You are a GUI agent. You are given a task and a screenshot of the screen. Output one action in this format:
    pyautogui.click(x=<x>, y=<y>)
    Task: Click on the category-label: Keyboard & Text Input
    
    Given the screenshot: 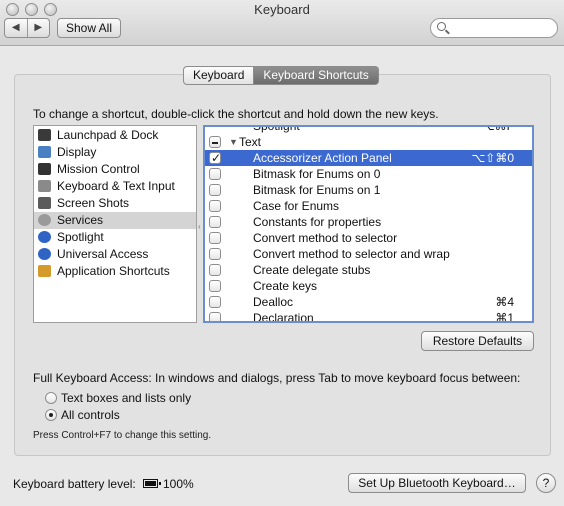 What is the action you would take?
    pyautogui.click(x=116, y=186)
    